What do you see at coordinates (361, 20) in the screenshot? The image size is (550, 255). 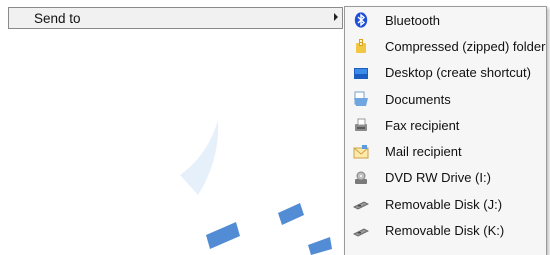 I see `bluetooth-icon` at bounding box center [361, 20].